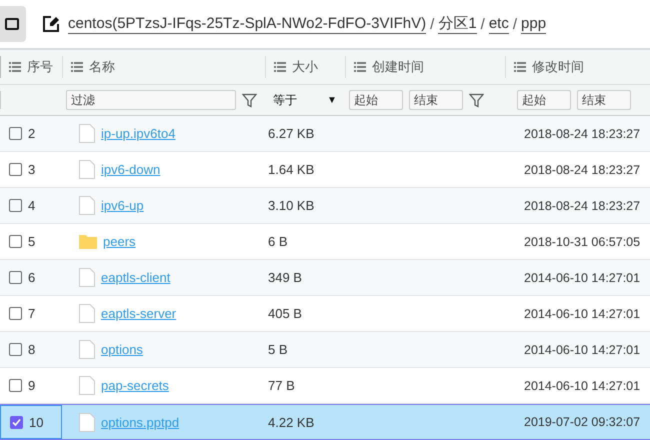 The height and width of the screenshot is (440, 650). I want to click on row-number: 5, so click(32, 241).